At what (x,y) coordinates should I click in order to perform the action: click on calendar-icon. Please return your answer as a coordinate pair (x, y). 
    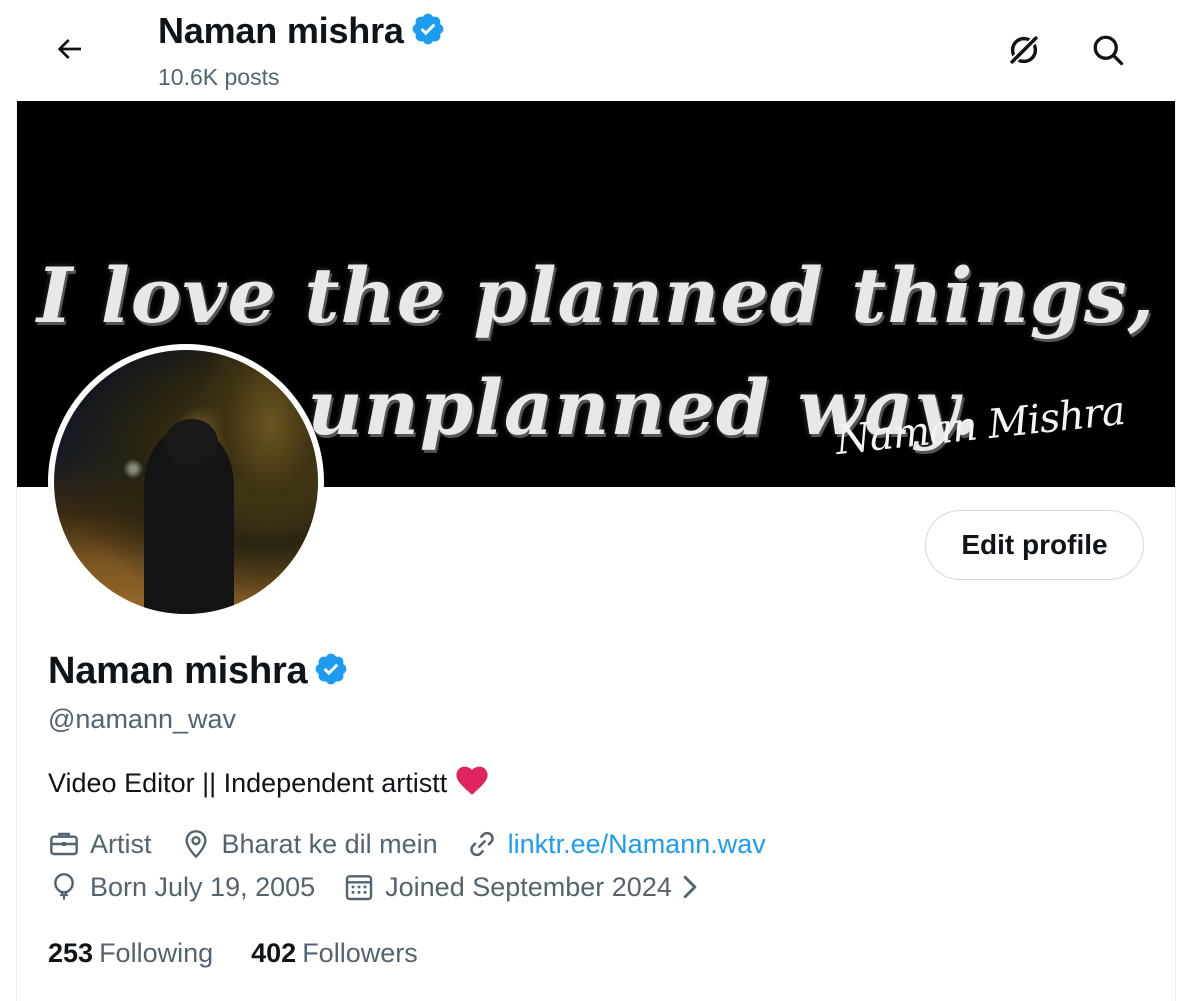
    Looking at the image, I should click on (359, 888).